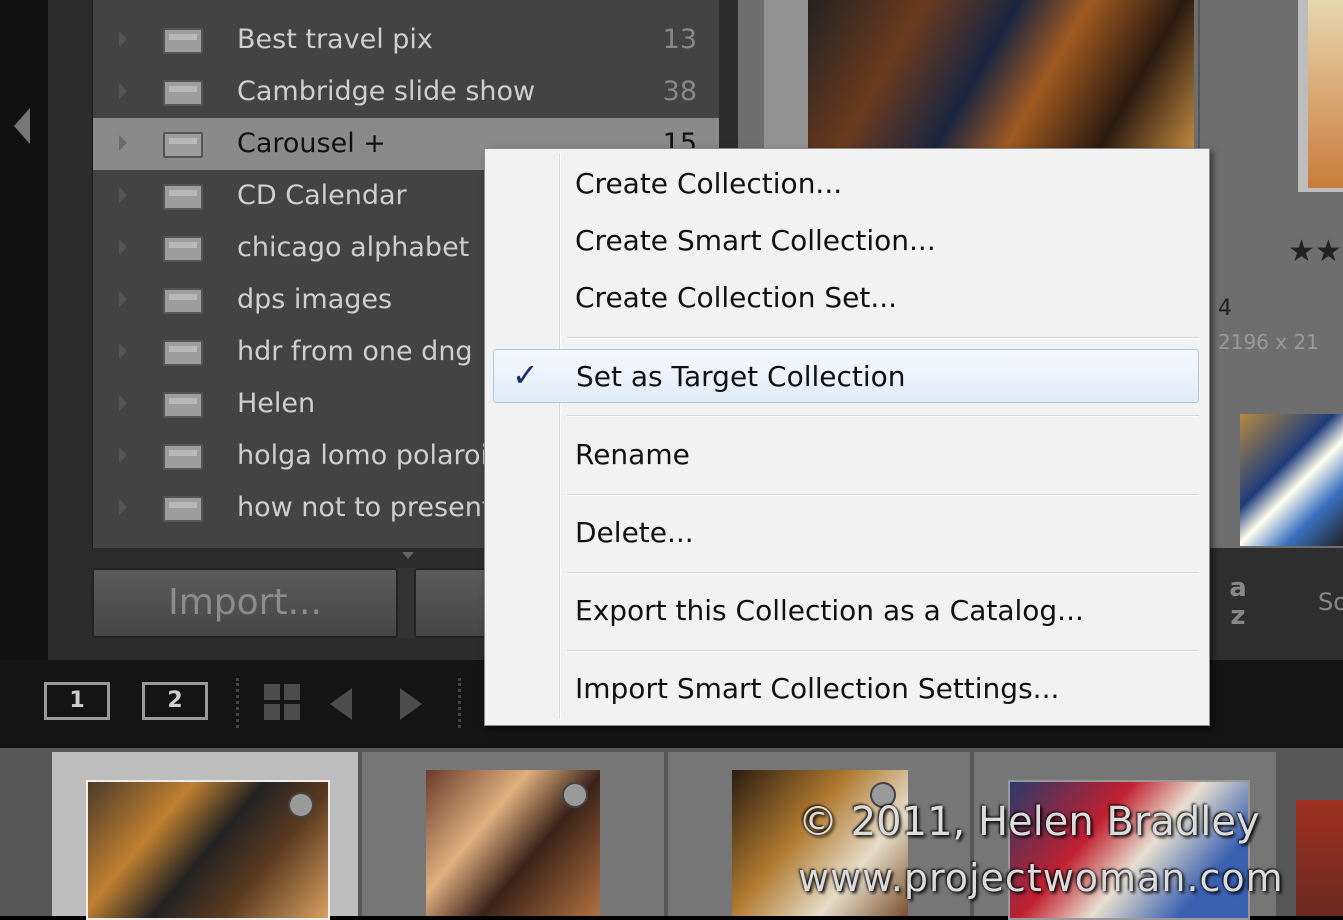 The width and height of the screenshot is (1343, 920). I want to click on left-panel-strip, so click(24, 330).